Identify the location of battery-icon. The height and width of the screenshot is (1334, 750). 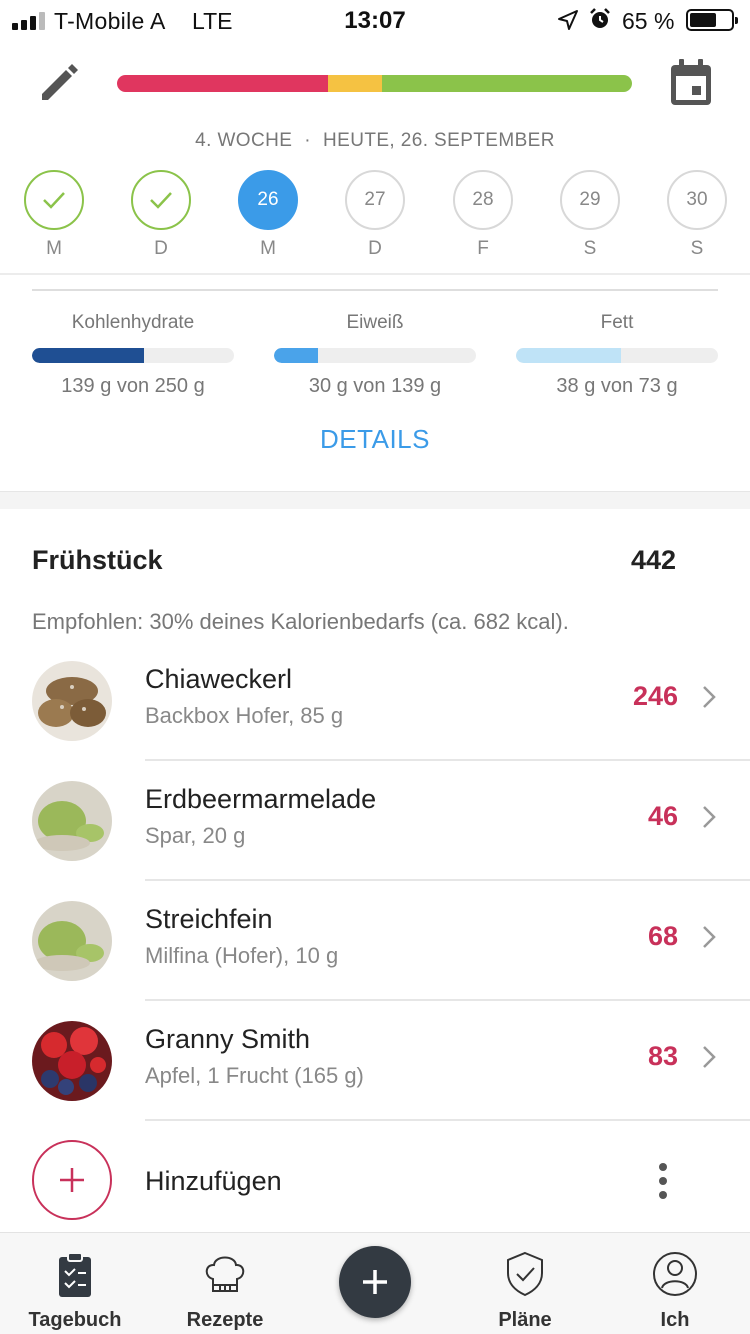
(712, 20).